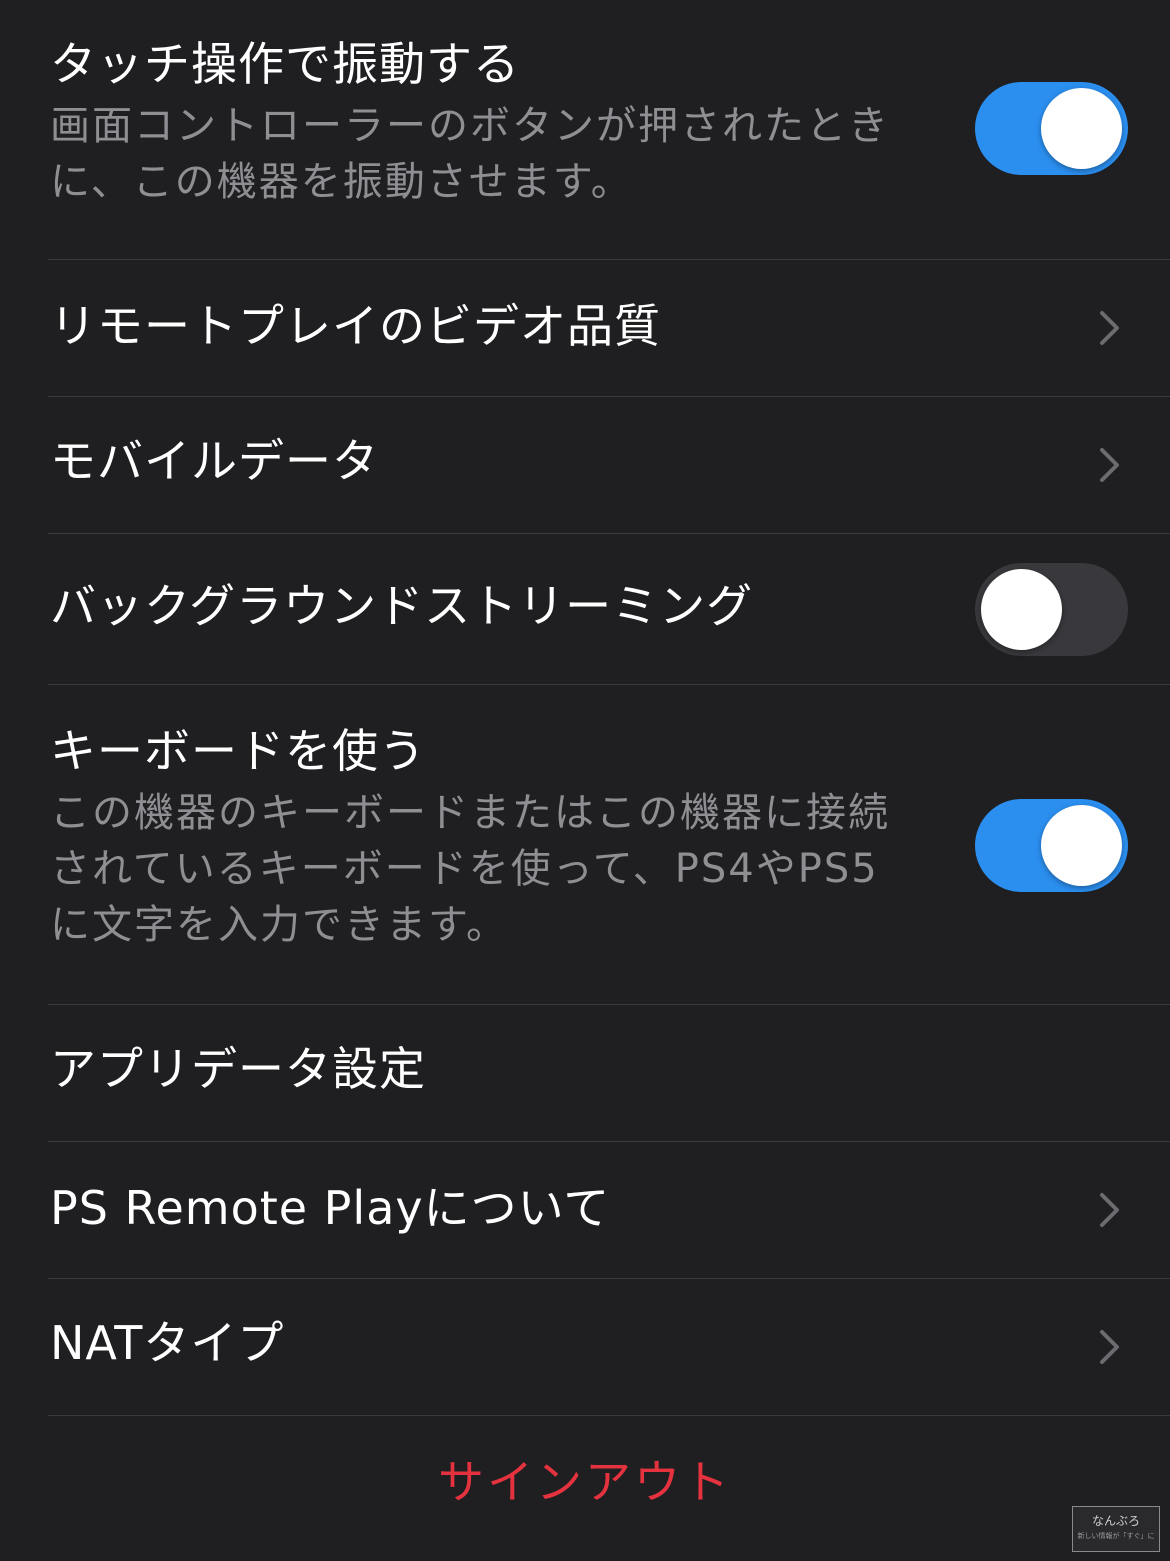  I want to click on setting-title-keyboard: キーボードを使う, so click(238, 751).